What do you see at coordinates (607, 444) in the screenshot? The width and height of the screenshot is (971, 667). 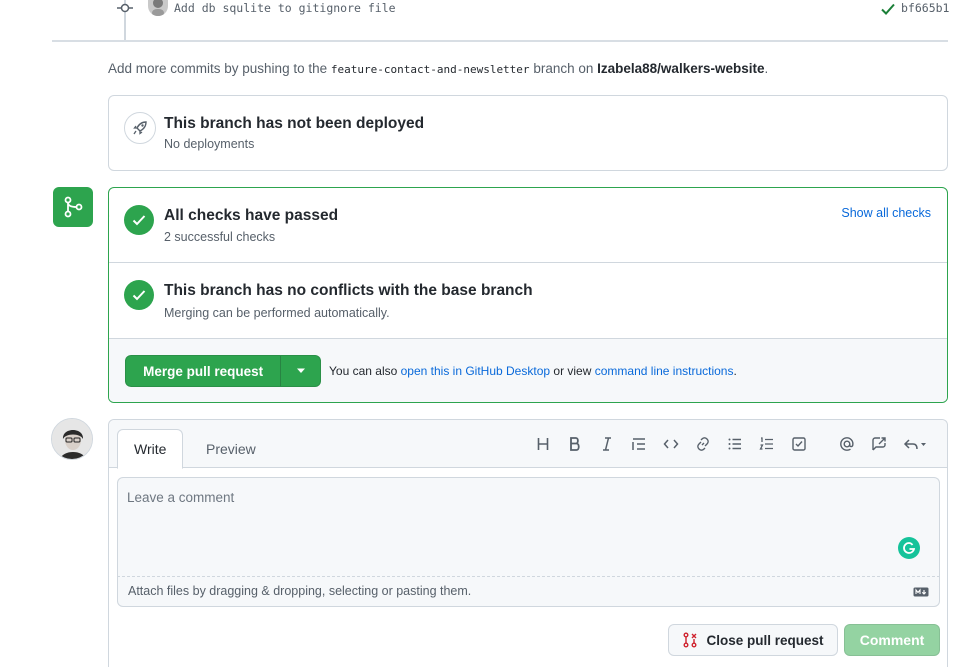 I see `italic-icon` at bounding box center [607, 444].